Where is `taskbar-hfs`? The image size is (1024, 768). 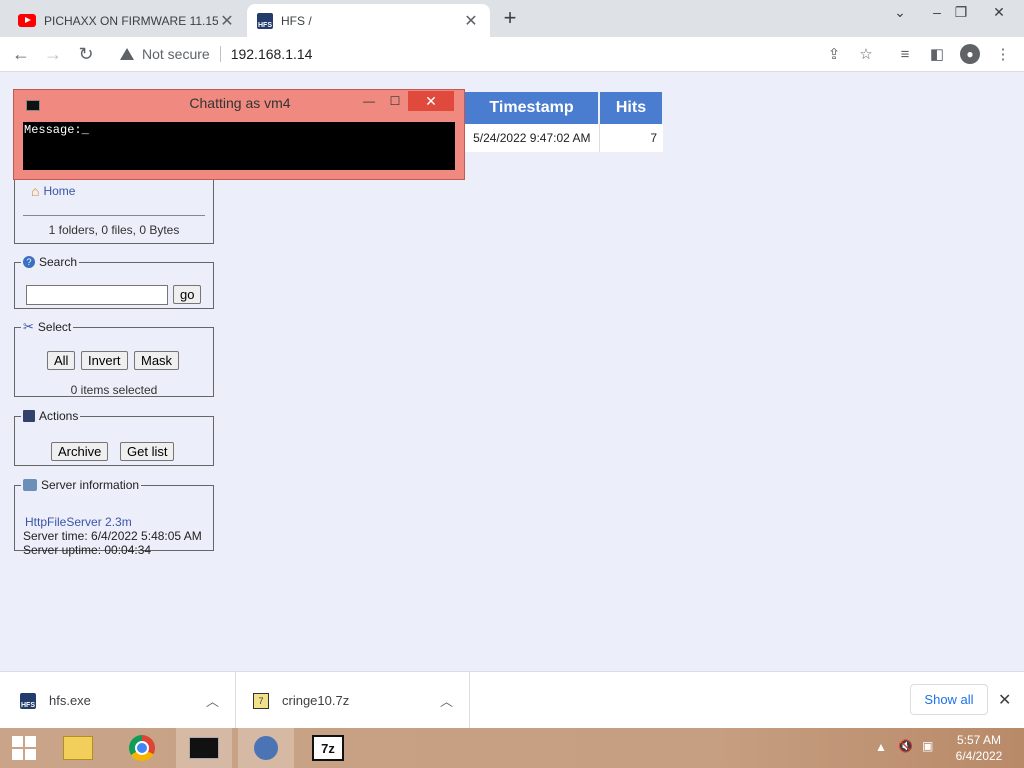 taskbar-hfs is located at coordinates (266, 748).